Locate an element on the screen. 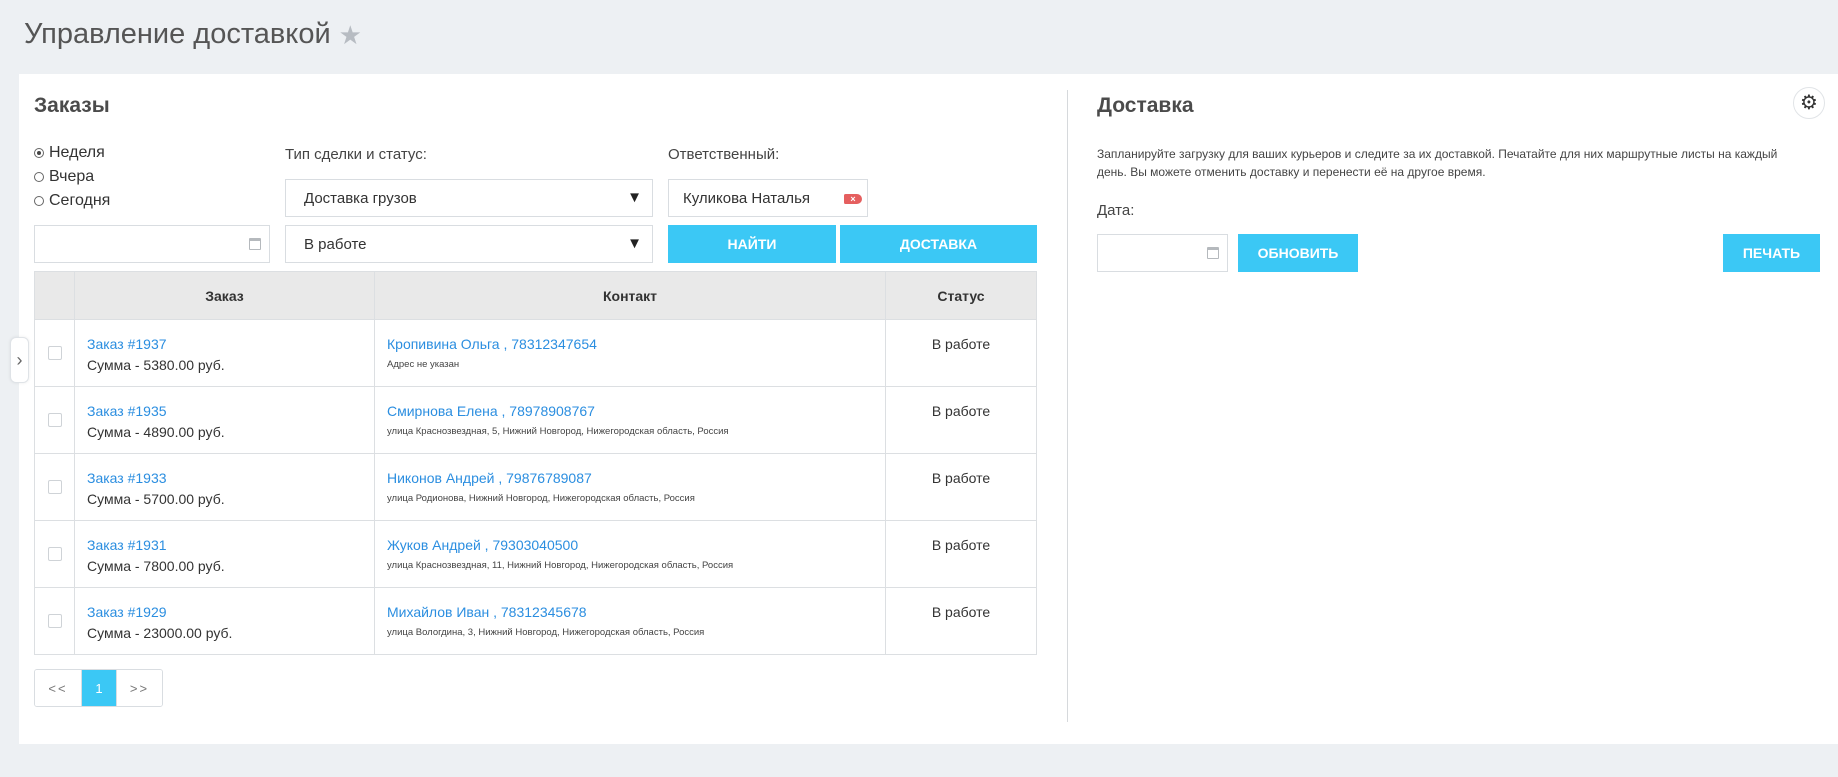 The width and height of the screenshot is (1838, 777). page-current-button: 1 is located at coordinates (98, 688).